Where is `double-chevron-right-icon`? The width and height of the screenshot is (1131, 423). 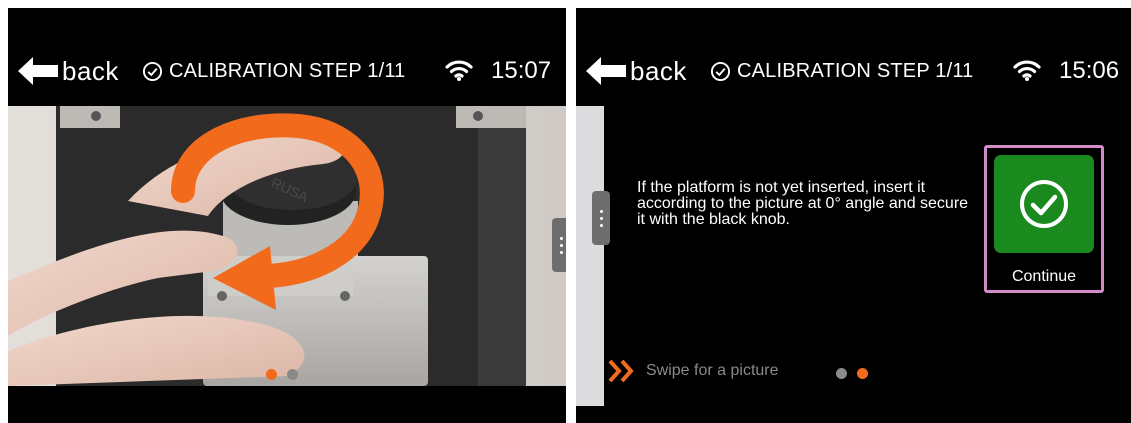
double-chevron-right-icon is located at coordinates (621, 371).